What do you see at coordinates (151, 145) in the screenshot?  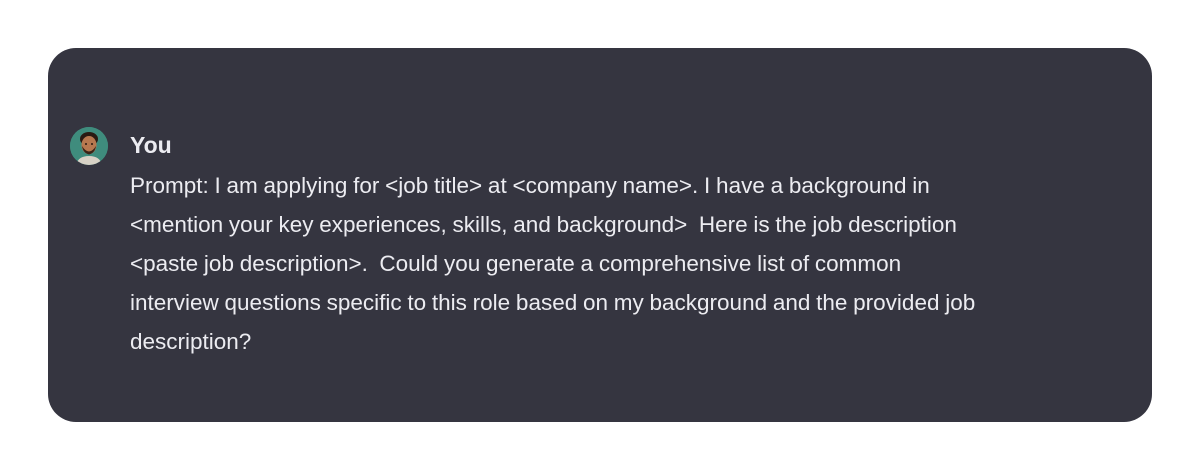 I see `message-author: You` at bounding box center [151, 145].